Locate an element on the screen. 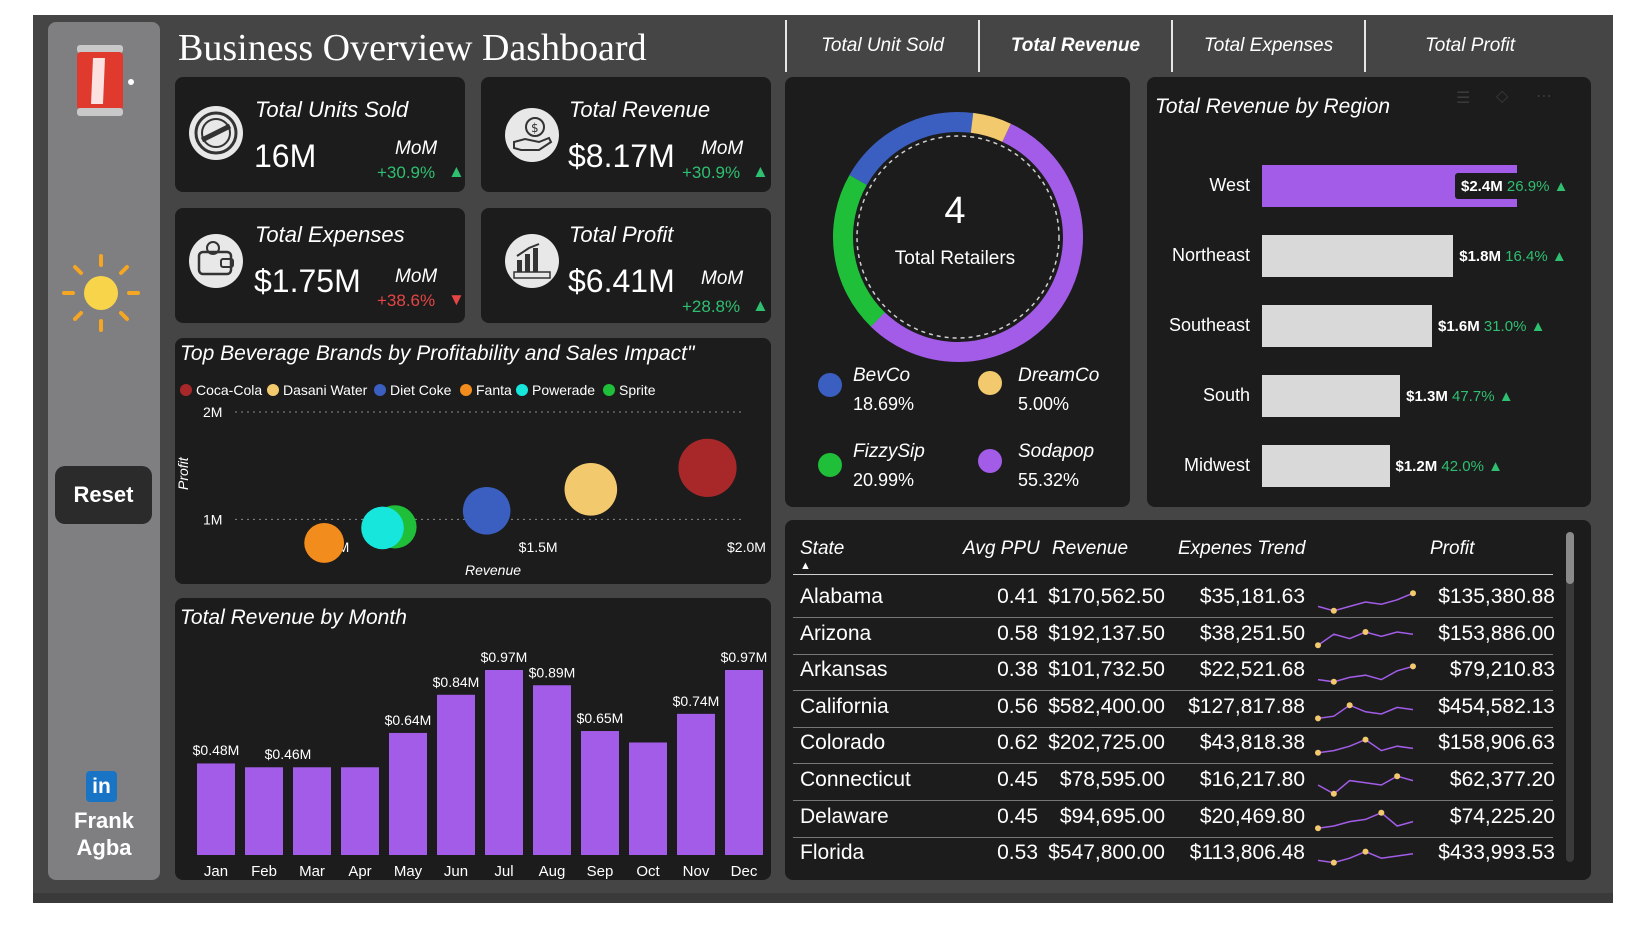 The image size is (1650, 929). kpi-units-change: +30.9% is located at coordinates (406, 172).